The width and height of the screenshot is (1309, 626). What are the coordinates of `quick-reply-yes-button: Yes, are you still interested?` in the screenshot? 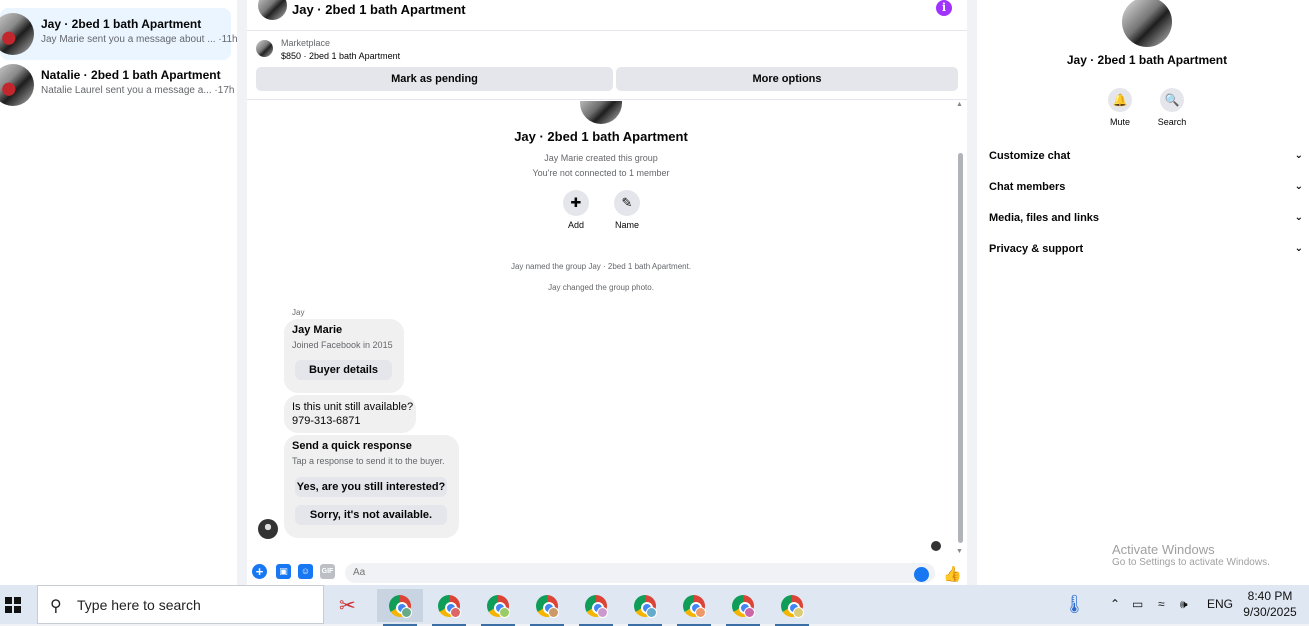 It's located at (371, 487).